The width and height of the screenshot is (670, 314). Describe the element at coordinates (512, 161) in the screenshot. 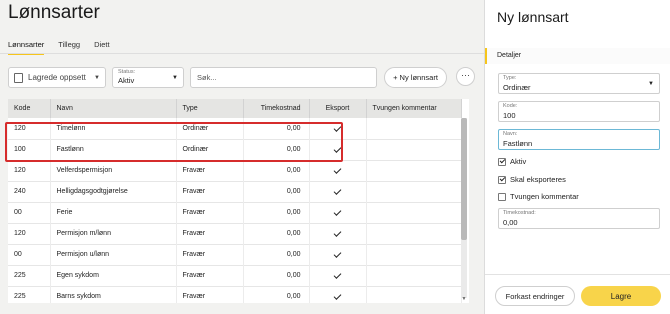

I see `aktiv-checkbox-row: Aktiv` at that location.